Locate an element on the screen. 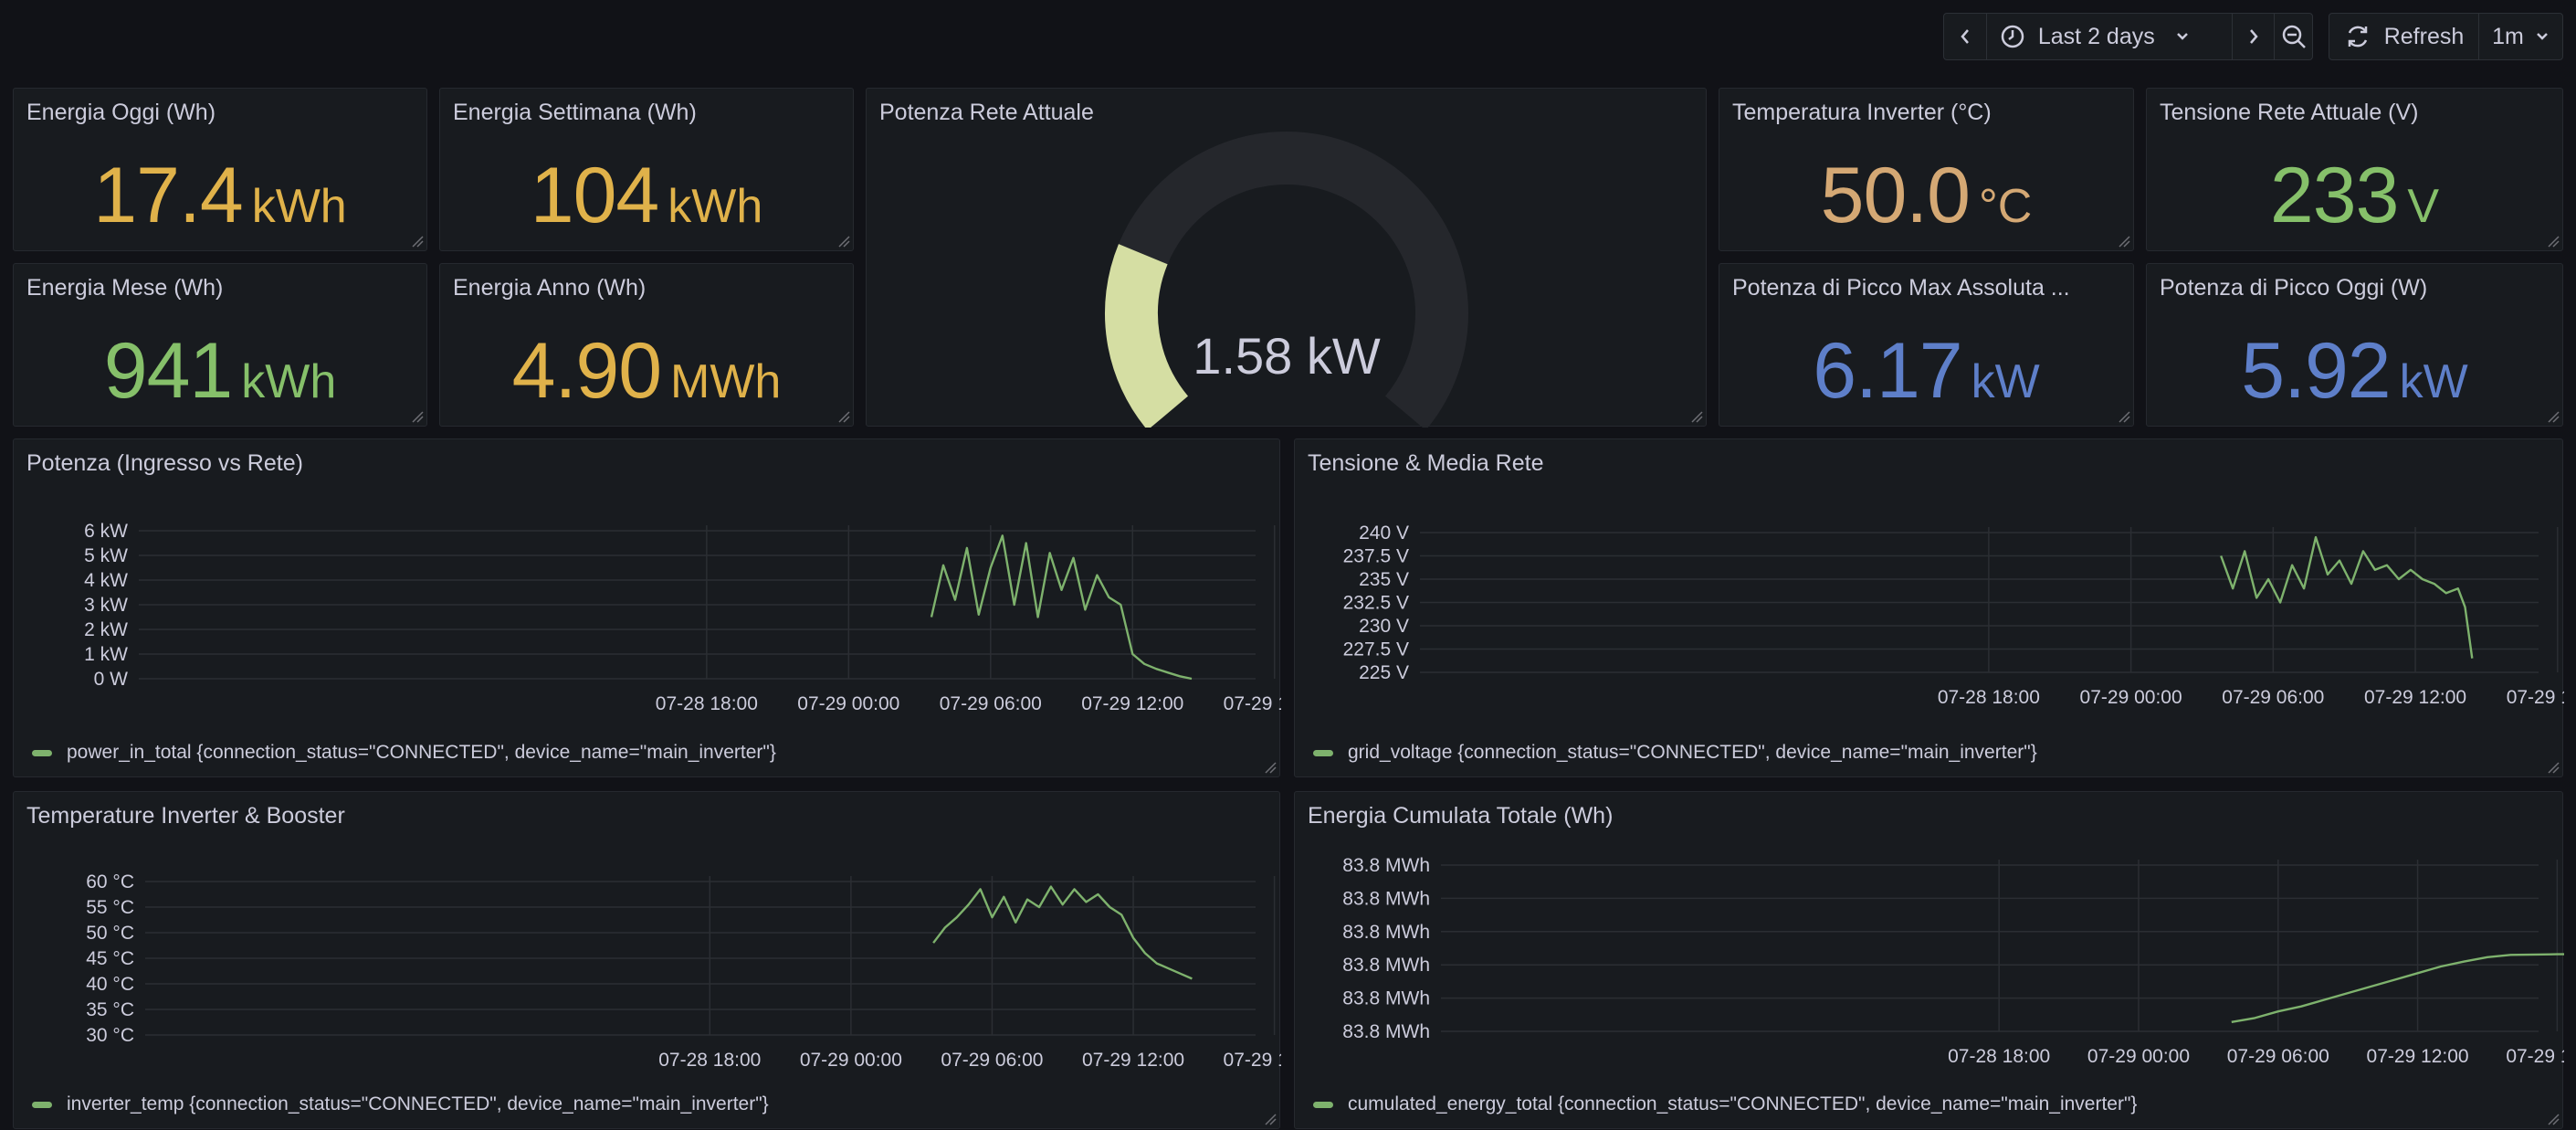  time-shift-forward-button is located at coordinates (2253, 36).